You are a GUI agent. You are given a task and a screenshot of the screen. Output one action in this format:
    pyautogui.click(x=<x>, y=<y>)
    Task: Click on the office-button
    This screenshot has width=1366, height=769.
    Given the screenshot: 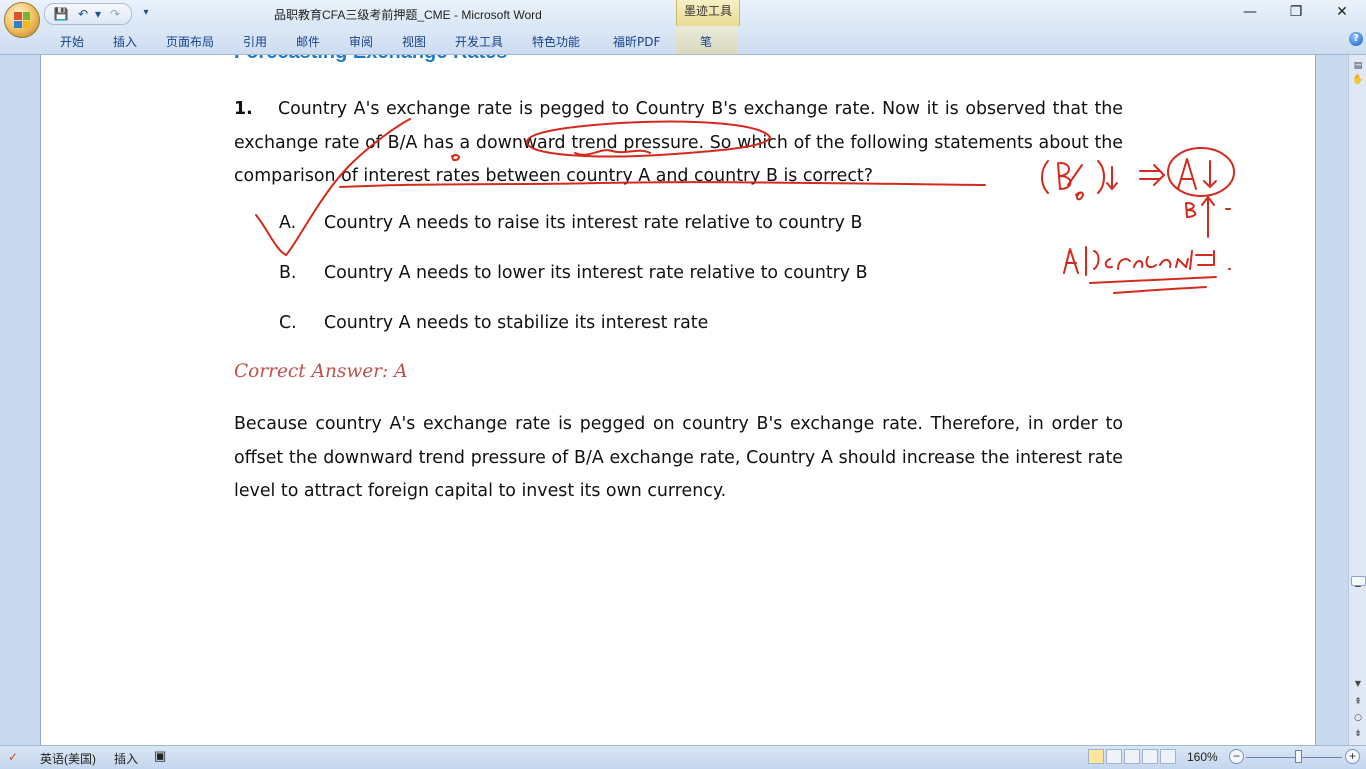 What is the action you would take?
    pyautogui.click(x=22, y=20)
    